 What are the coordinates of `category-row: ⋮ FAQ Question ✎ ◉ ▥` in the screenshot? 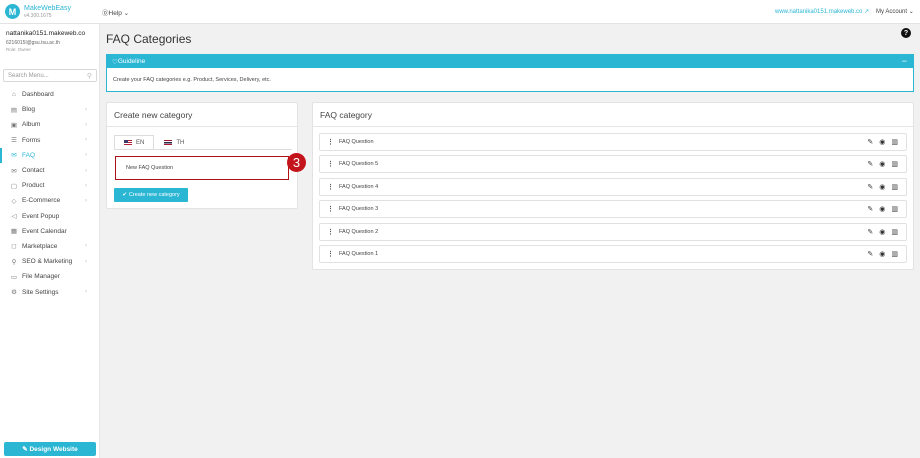 It's located at (613, 142).